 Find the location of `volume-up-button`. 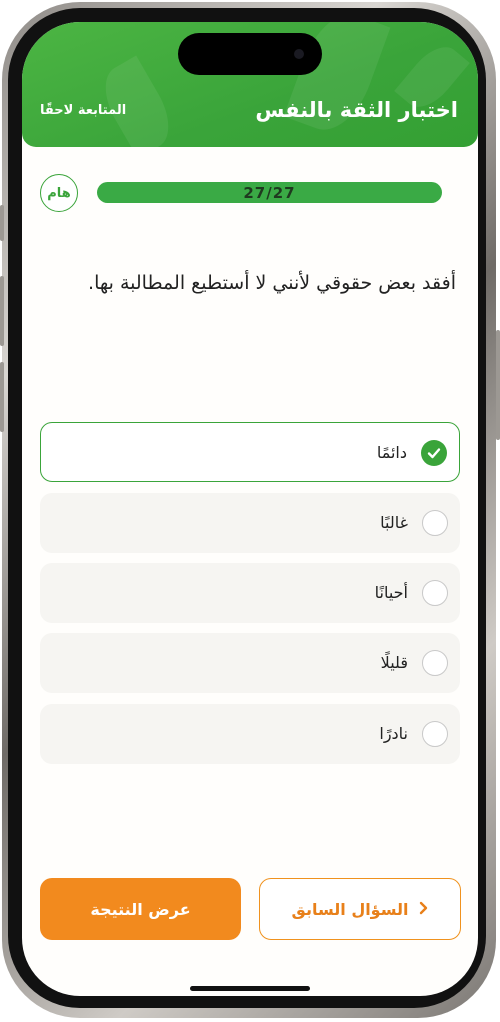

volume-up-button is located at coordinates (2, 311).